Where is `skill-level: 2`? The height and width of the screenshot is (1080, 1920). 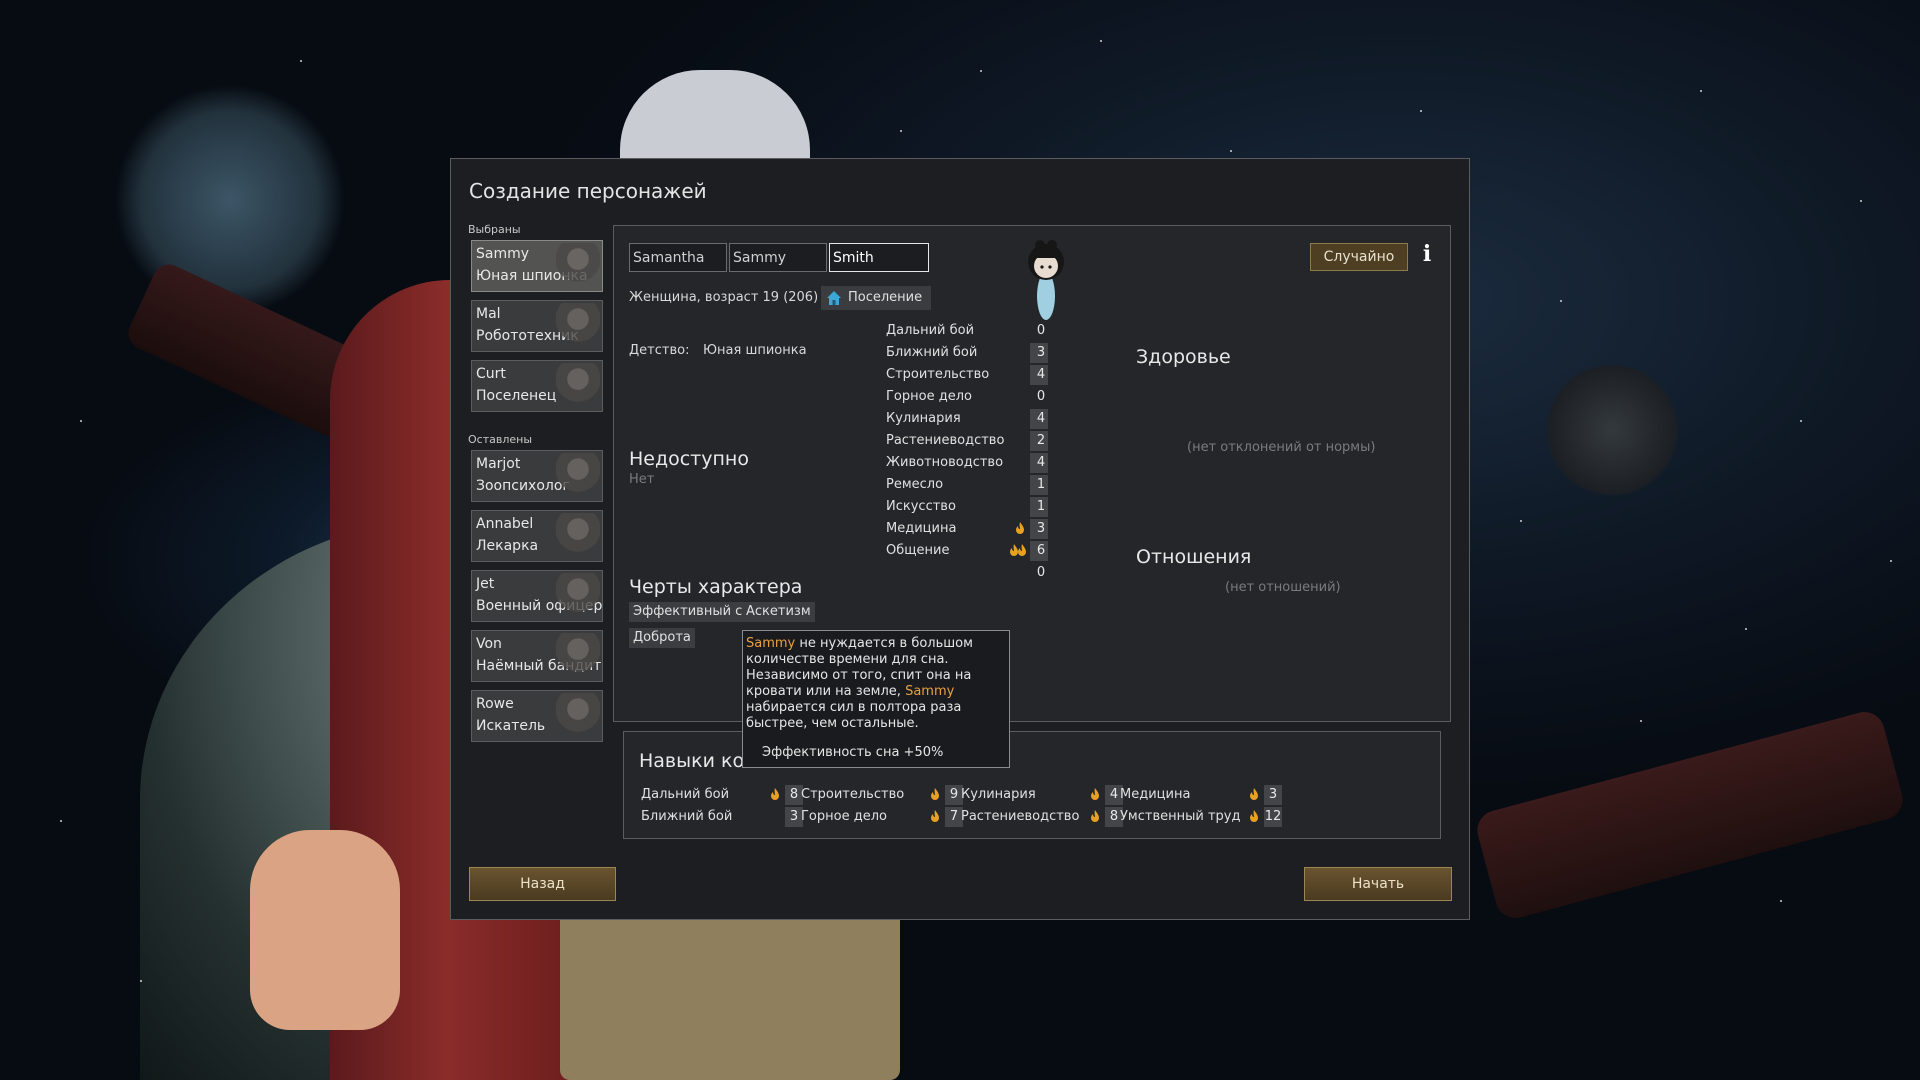 skill-level: 2 is located at coordinates (1041, 440).